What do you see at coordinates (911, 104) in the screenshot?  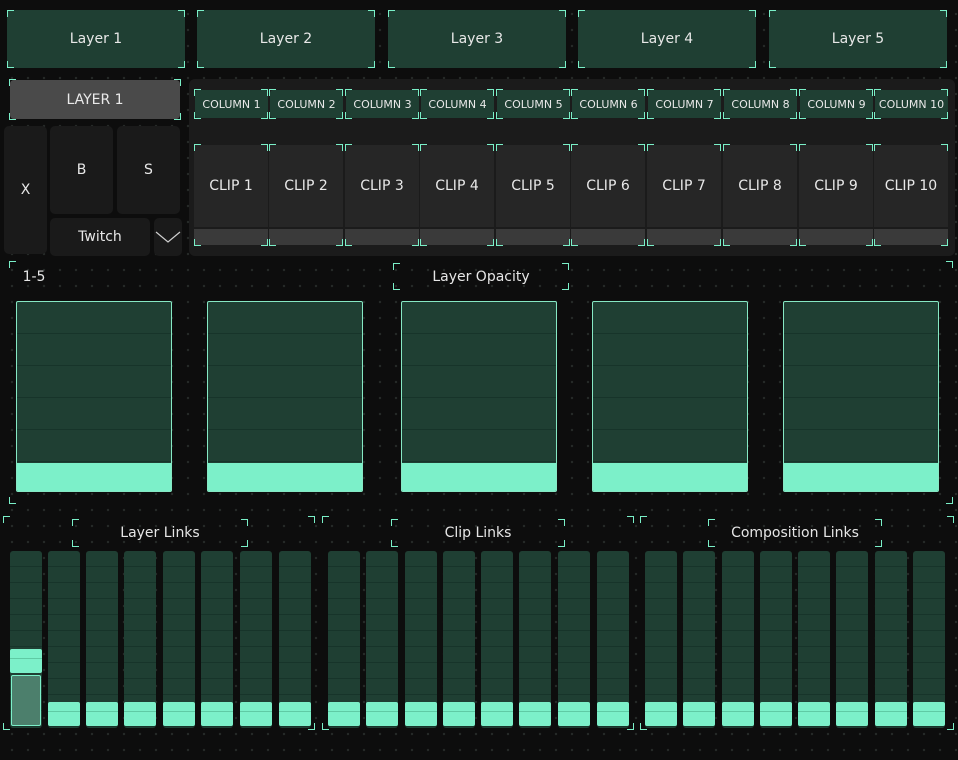 I see `column-button-10: COLUMN 10` at bounding box center [911, 104].